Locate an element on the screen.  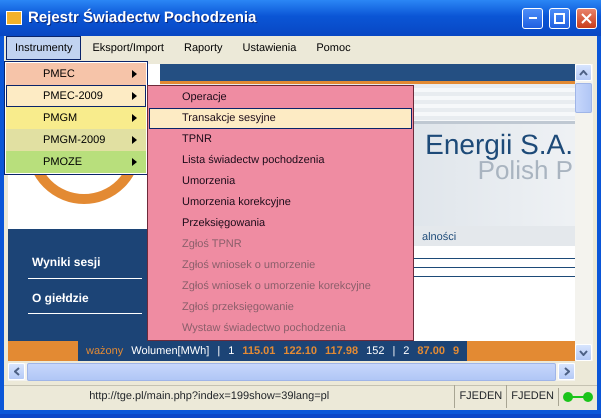
ticker-text: 152 is located at coordinates (375, 351).